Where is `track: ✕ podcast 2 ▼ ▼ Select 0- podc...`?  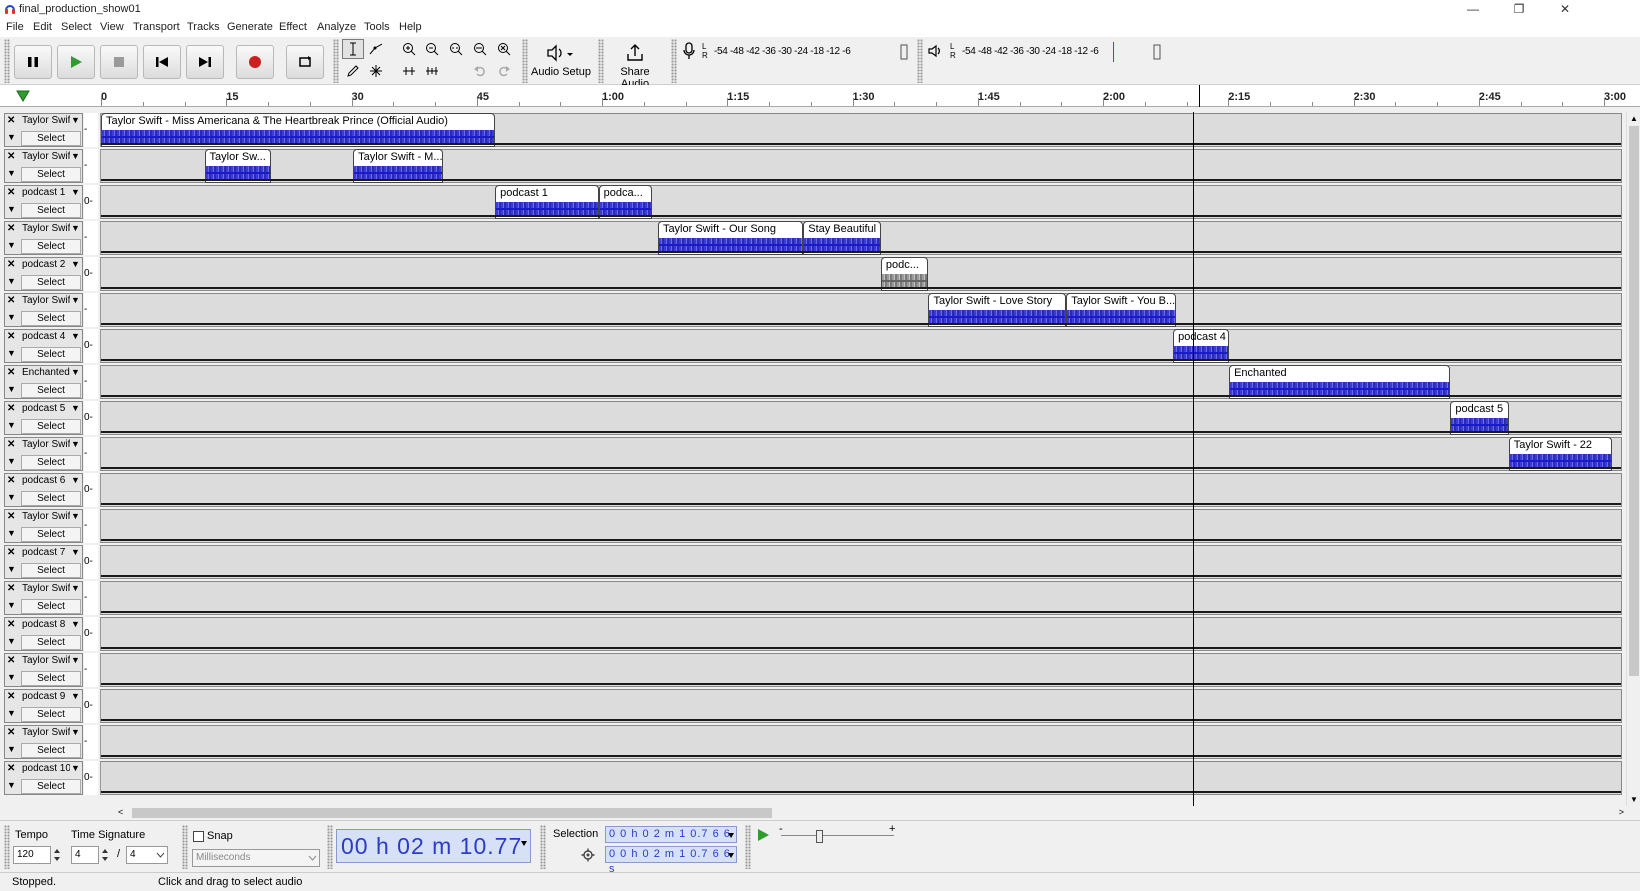
track: ✕ podcast 2 ▼ ▼ Select 0- podc... is located at coordinates (813, 274).